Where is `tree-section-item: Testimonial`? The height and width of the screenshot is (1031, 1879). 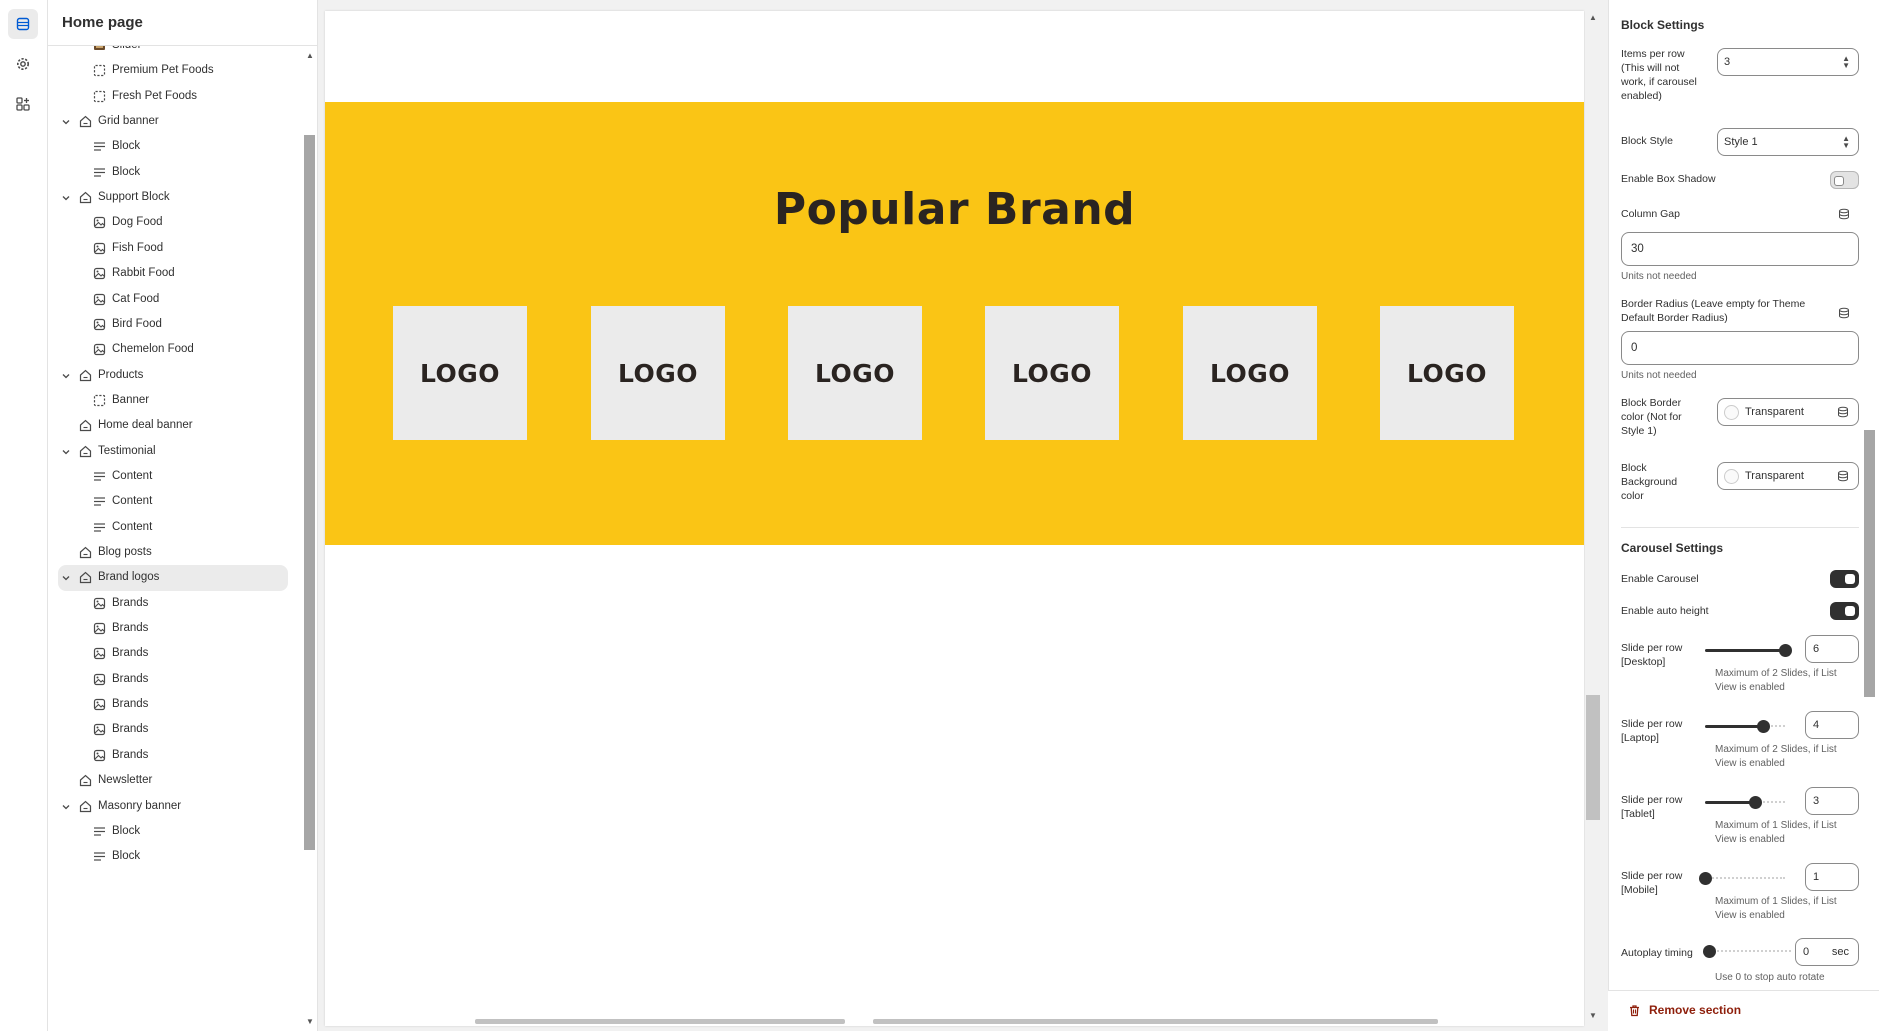 tree-section-item: Testimonial is located at coordinates (172, 452).